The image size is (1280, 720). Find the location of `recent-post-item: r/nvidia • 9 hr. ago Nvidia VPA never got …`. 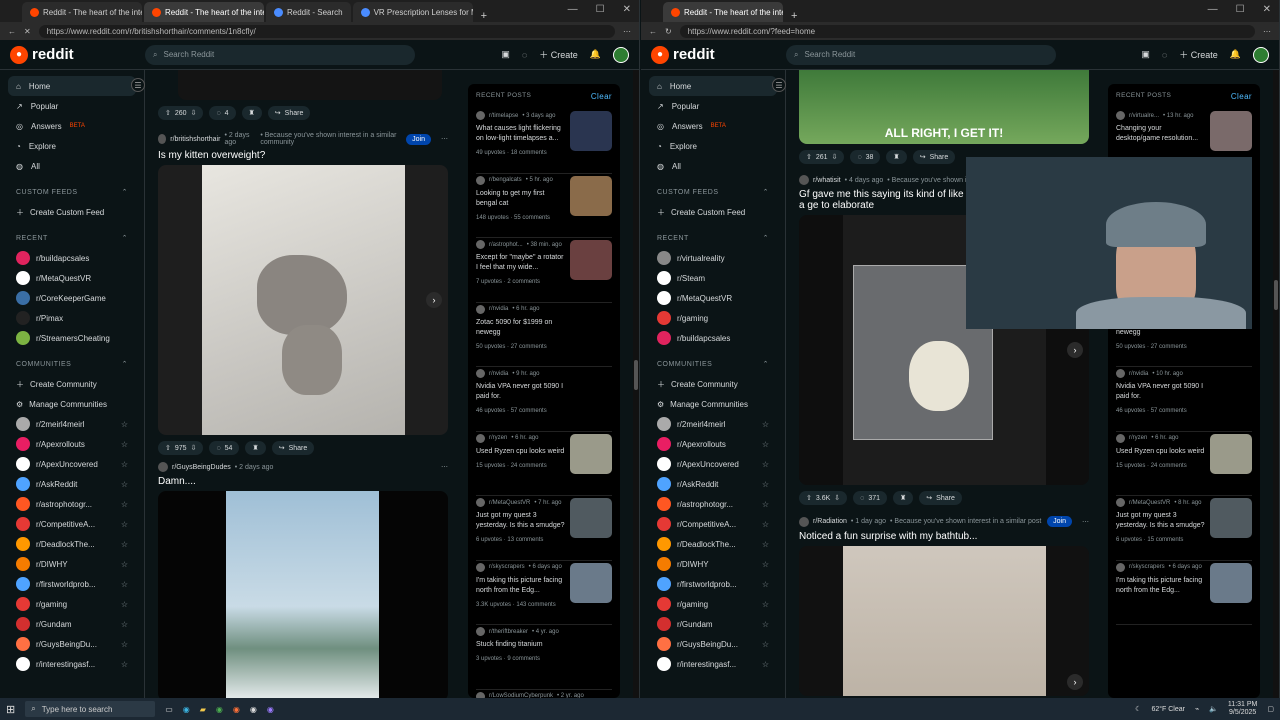

recent-post-item: r/nvidia • 9 hr. ago Nvidia VPA never got … is located at coordinates (544, 399).